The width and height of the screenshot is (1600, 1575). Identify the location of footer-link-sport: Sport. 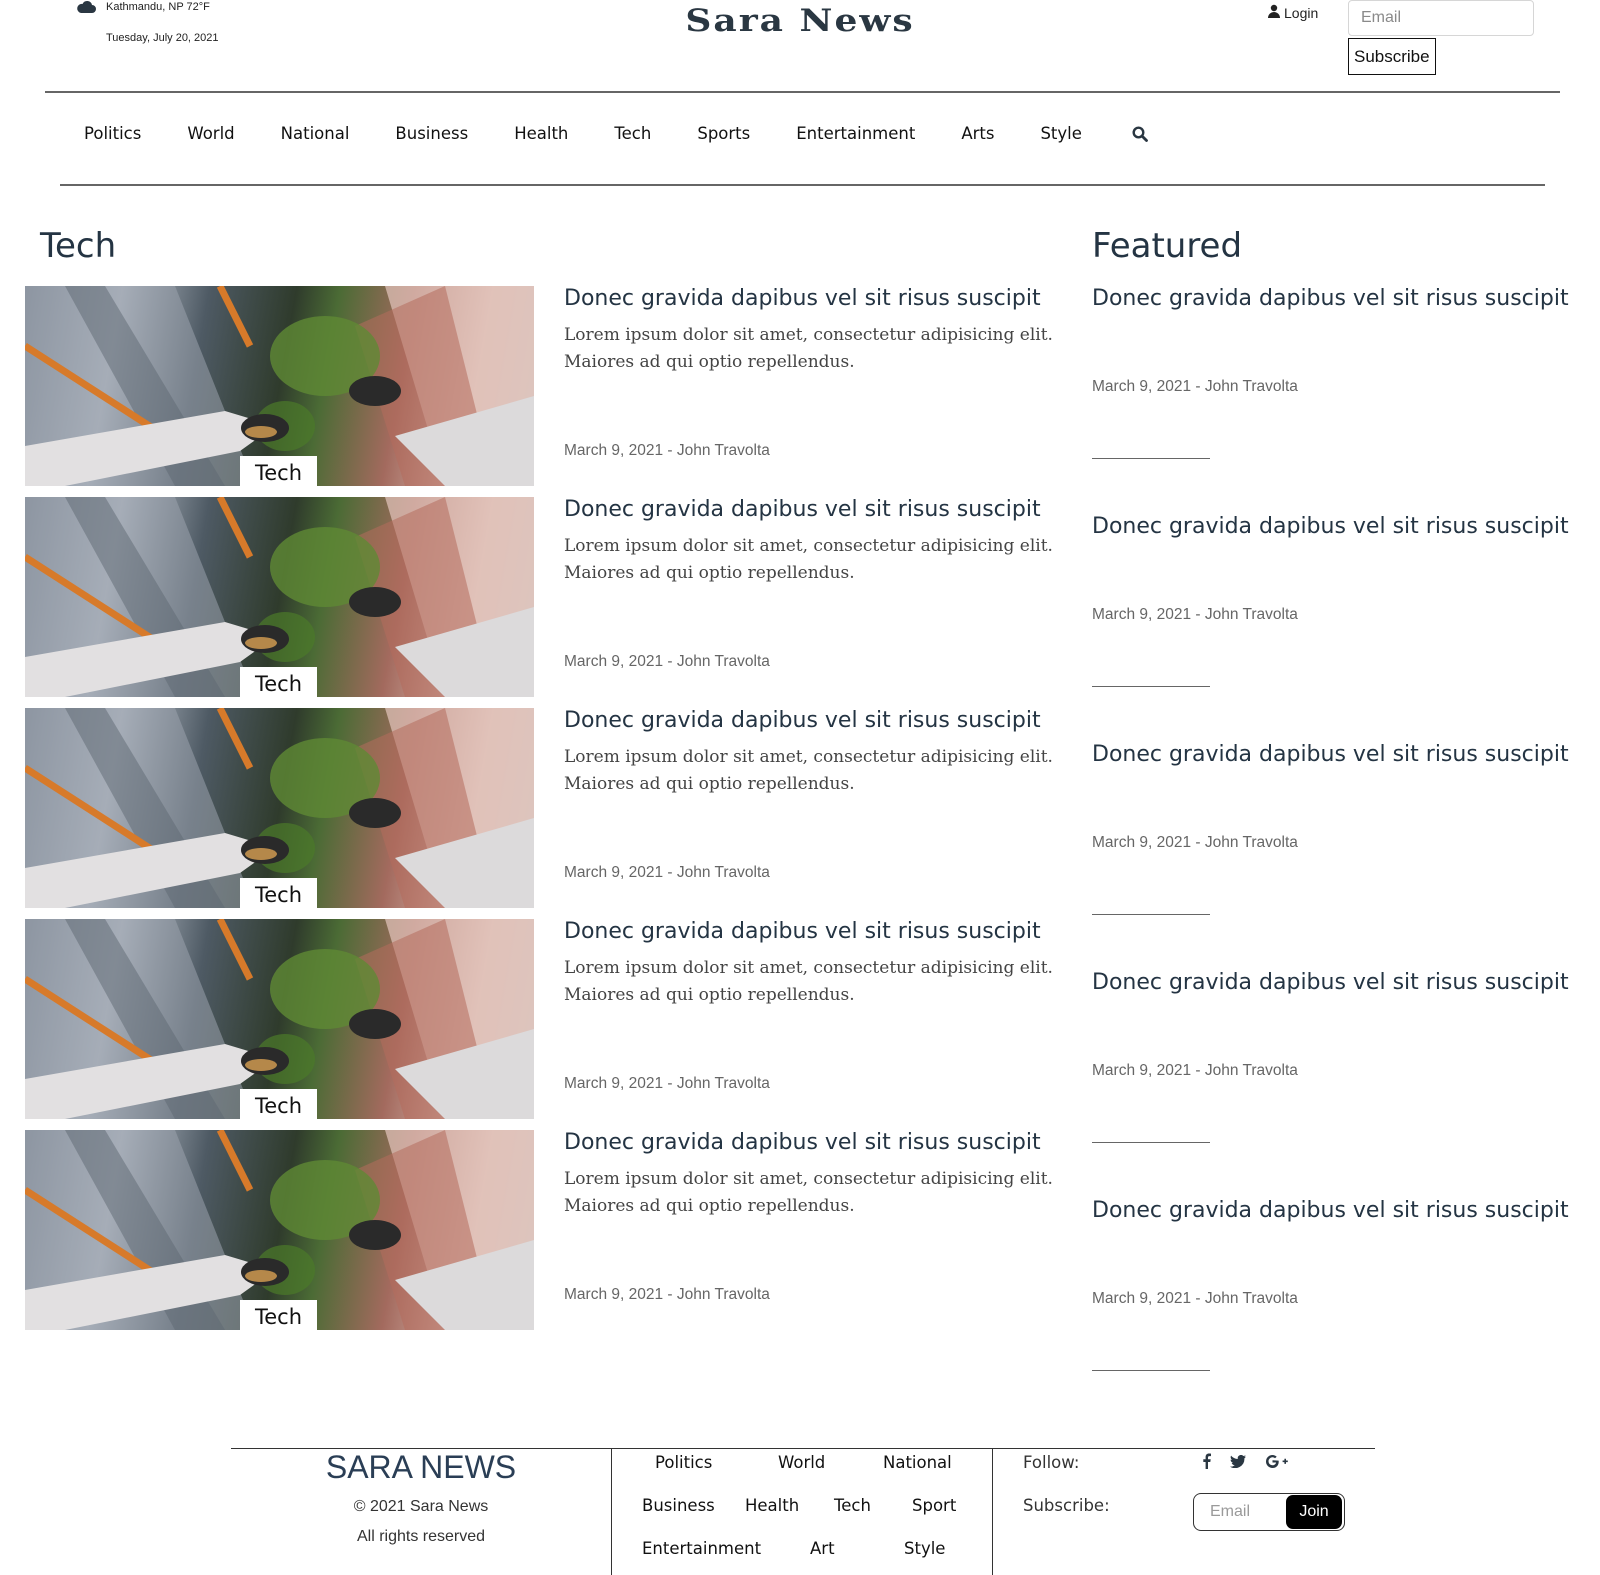
(934, 1505).